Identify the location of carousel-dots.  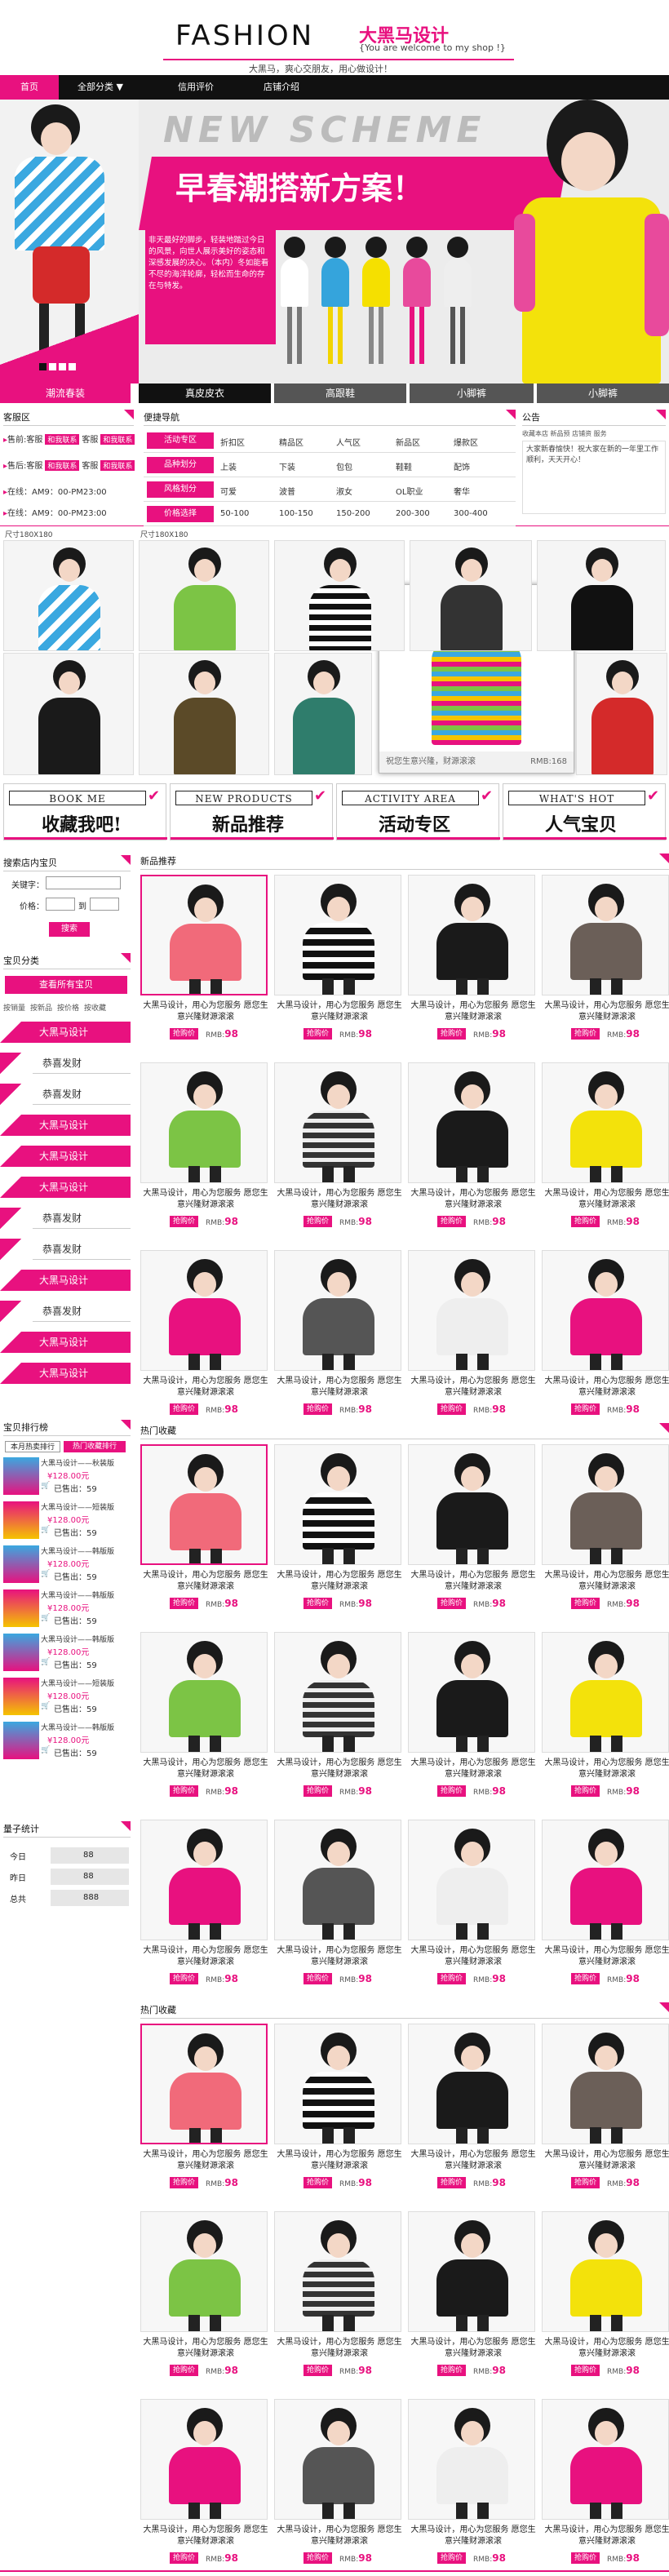
(57, 367).